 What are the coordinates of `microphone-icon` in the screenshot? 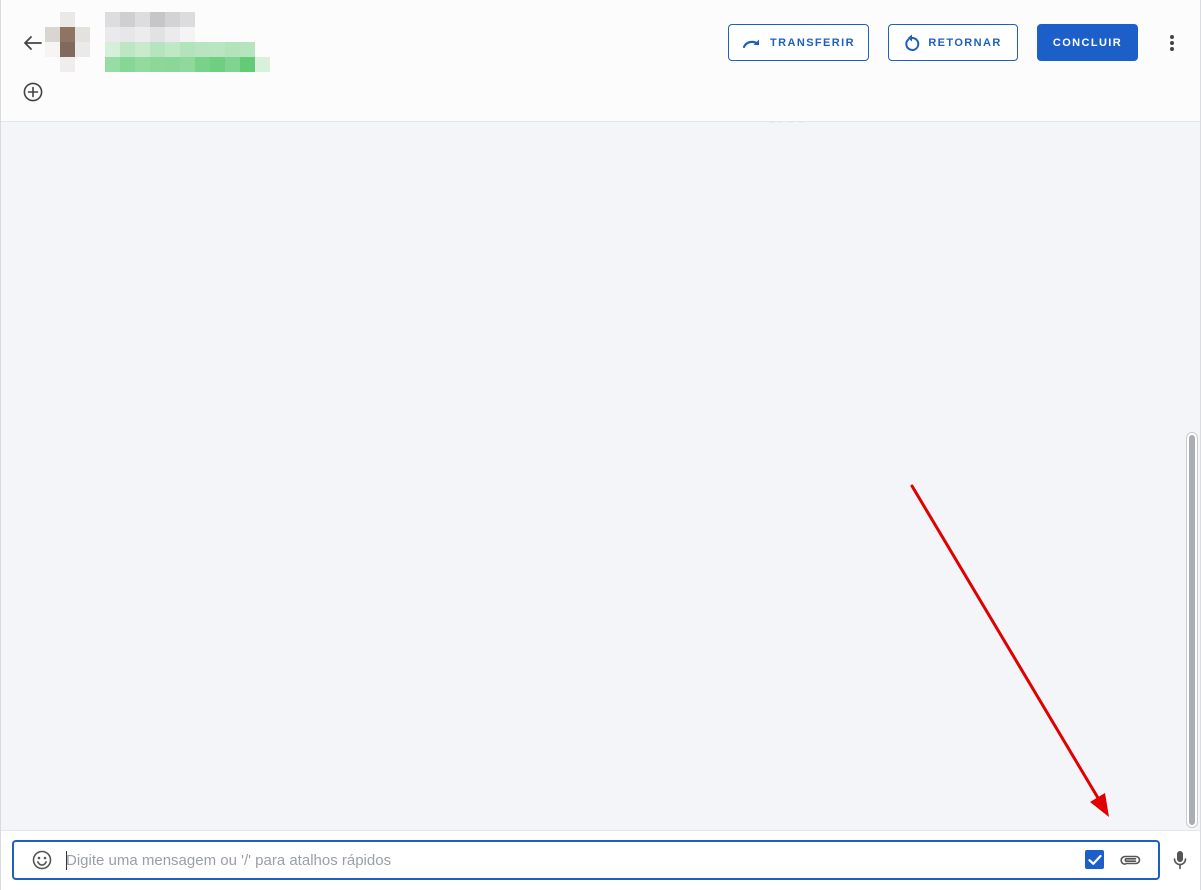 It's located at (1180, 860).